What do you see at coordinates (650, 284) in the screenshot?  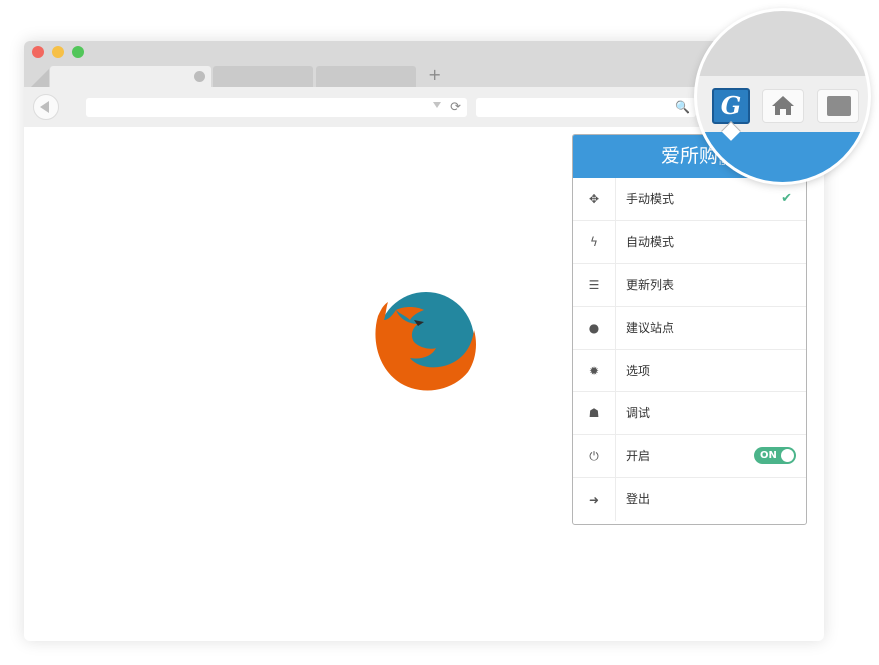 I see `menu-item-label: 更新列表` at bounding box center [650, 284].